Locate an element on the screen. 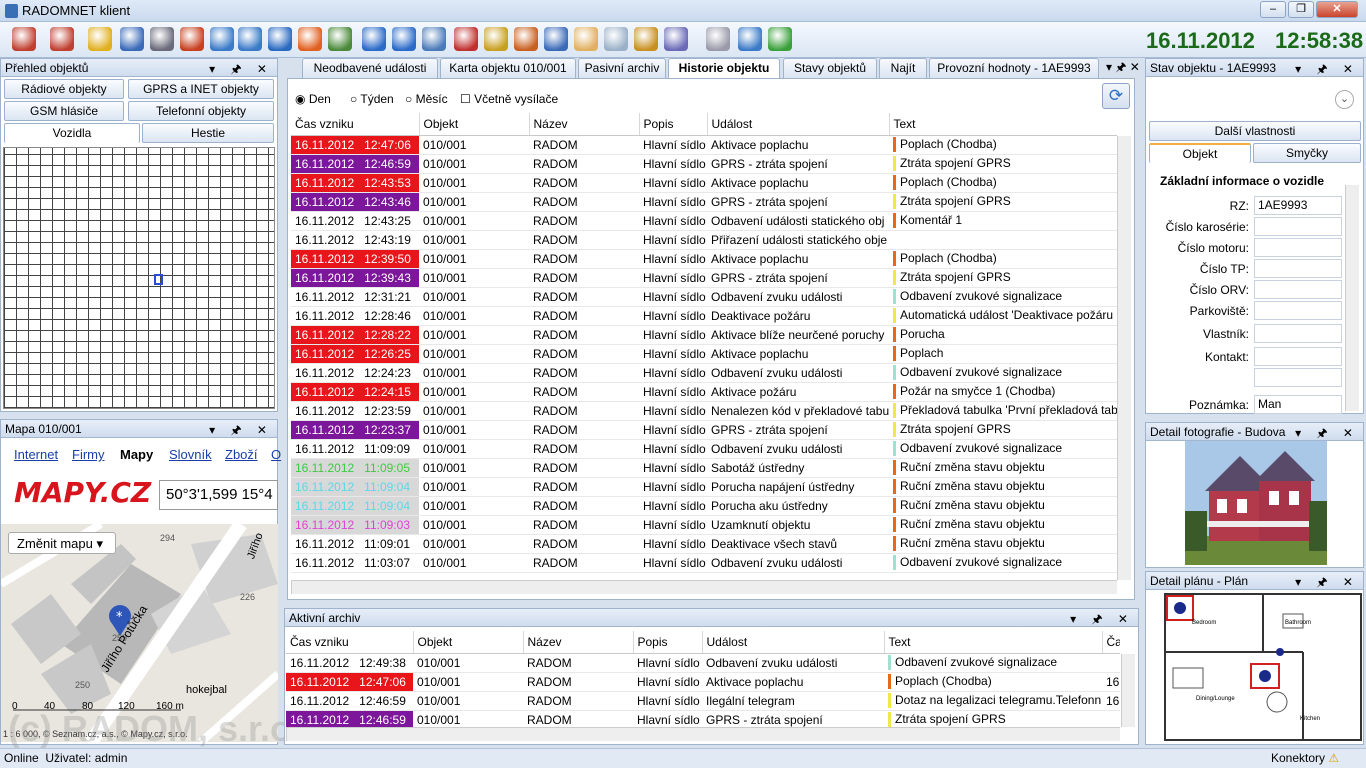 The image size is (1366, 768). search-icon is located at coordinates (496, 39).